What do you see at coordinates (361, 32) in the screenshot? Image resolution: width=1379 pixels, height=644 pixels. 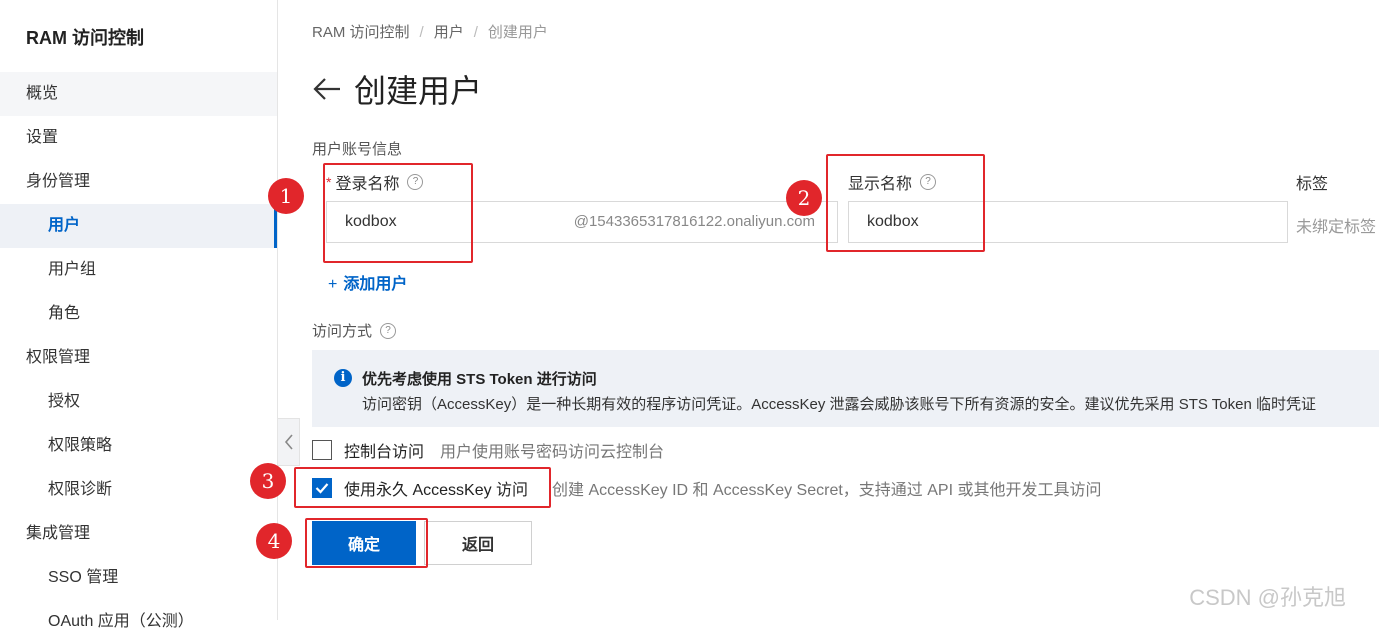 I see `breadcrumb-item-ram: RAM 访问控制` at bounding box center [361, 32].